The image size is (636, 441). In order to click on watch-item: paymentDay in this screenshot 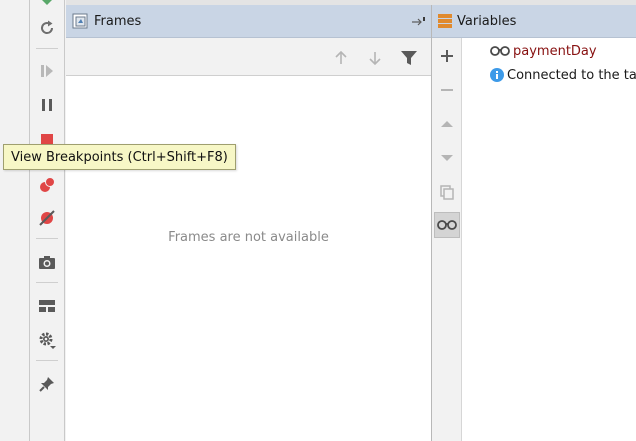, I will do `click(543, 51)`.